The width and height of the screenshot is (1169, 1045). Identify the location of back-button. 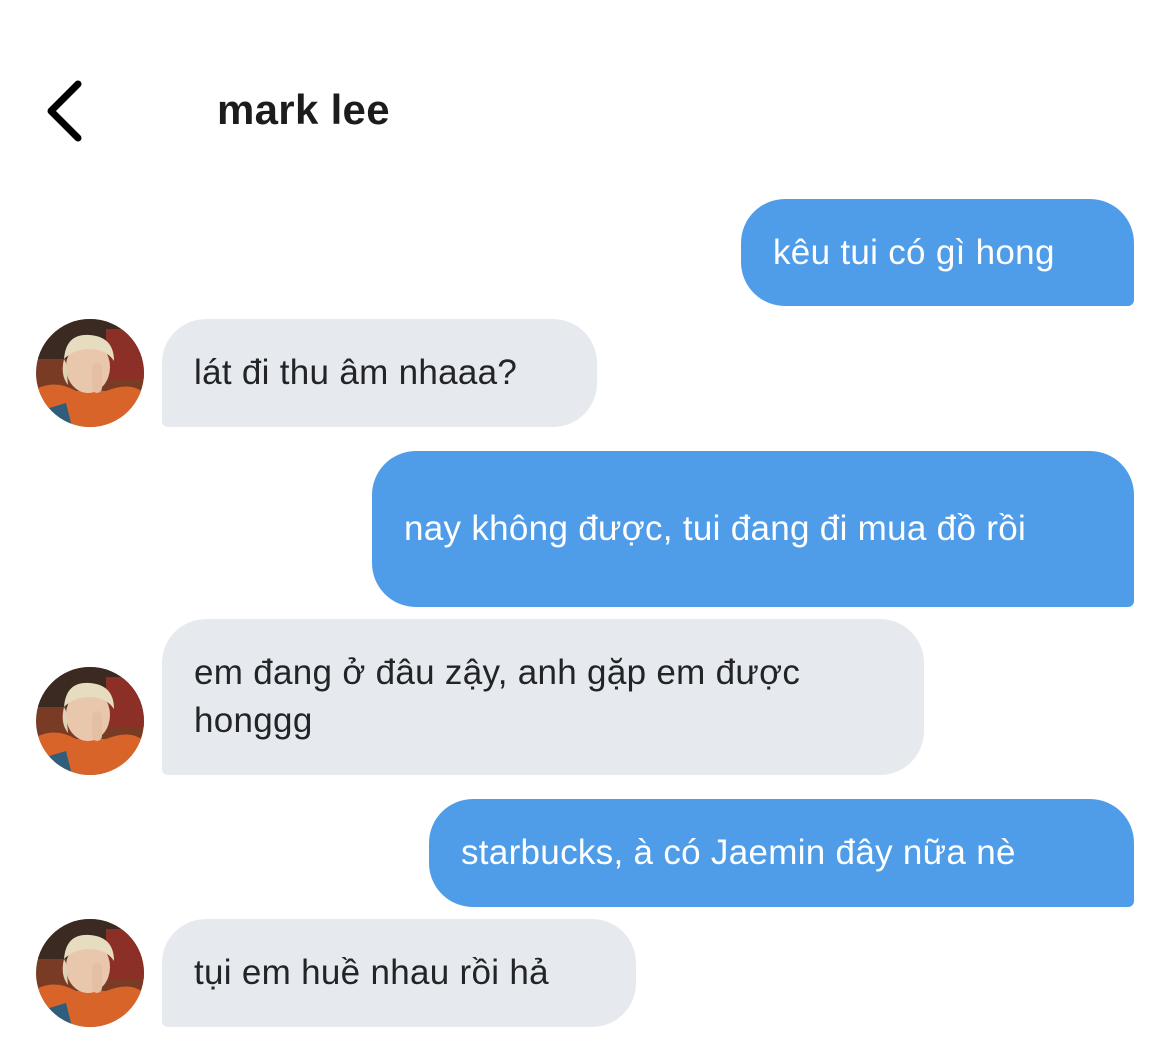
(70, 111).